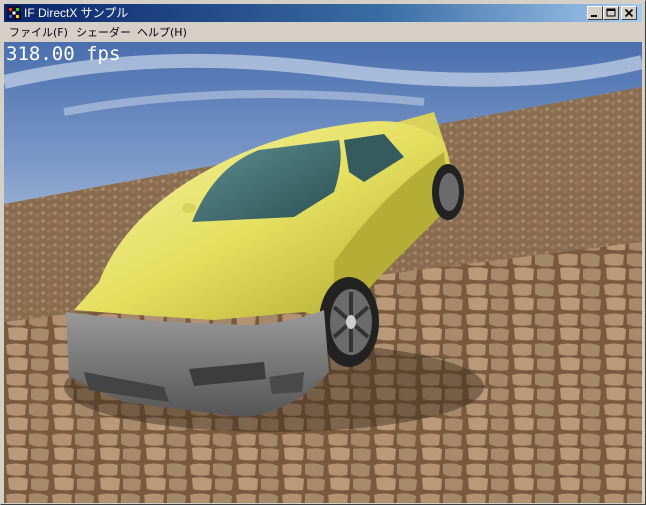  What do you see at coordinates (76, 13) in the screenshot?
I see `window-title: IF DirectX サンプル` at bounding box center [76, 13].